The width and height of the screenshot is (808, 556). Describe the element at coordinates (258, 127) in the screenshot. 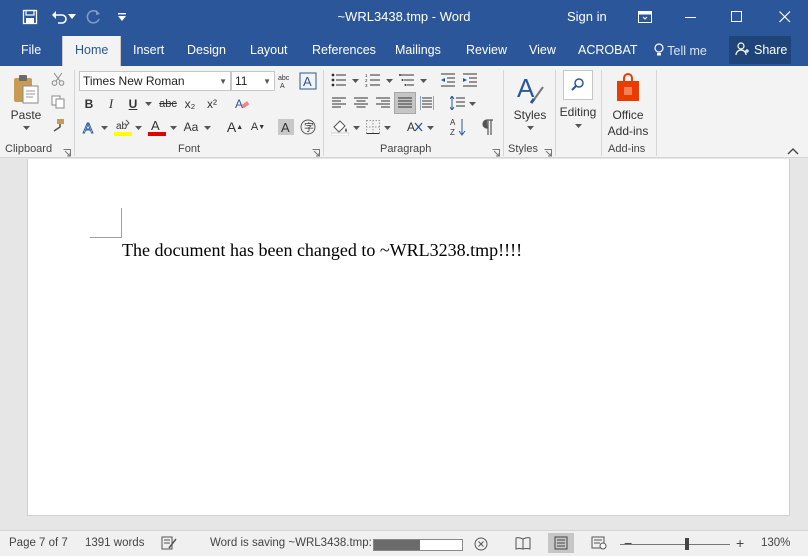

I see `shrink-font-button: A ▼` at that location.